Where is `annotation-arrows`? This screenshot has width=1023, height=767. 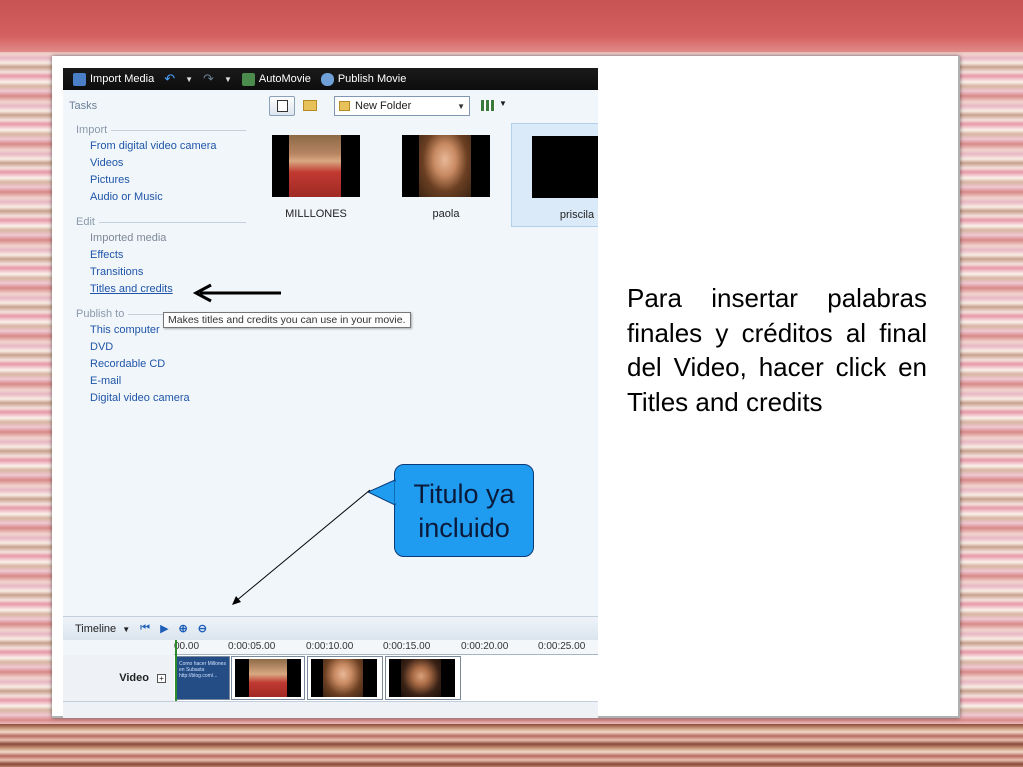
annotation-arrows is located at coordinates (294, 444).